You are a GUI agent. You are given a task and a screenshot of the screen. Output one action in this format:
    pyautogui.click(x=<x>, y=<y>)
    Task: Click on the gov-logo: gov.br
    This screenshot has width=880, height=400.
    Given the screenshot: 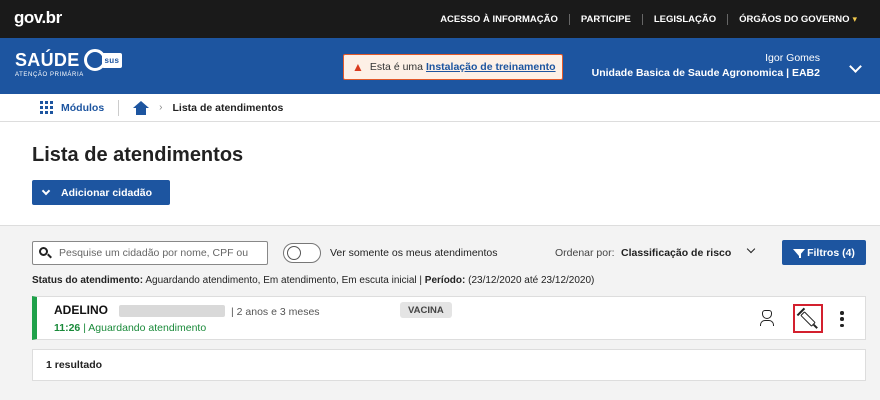 What is the action you would take?
    pyautogui.click(x=38, y=18)
    